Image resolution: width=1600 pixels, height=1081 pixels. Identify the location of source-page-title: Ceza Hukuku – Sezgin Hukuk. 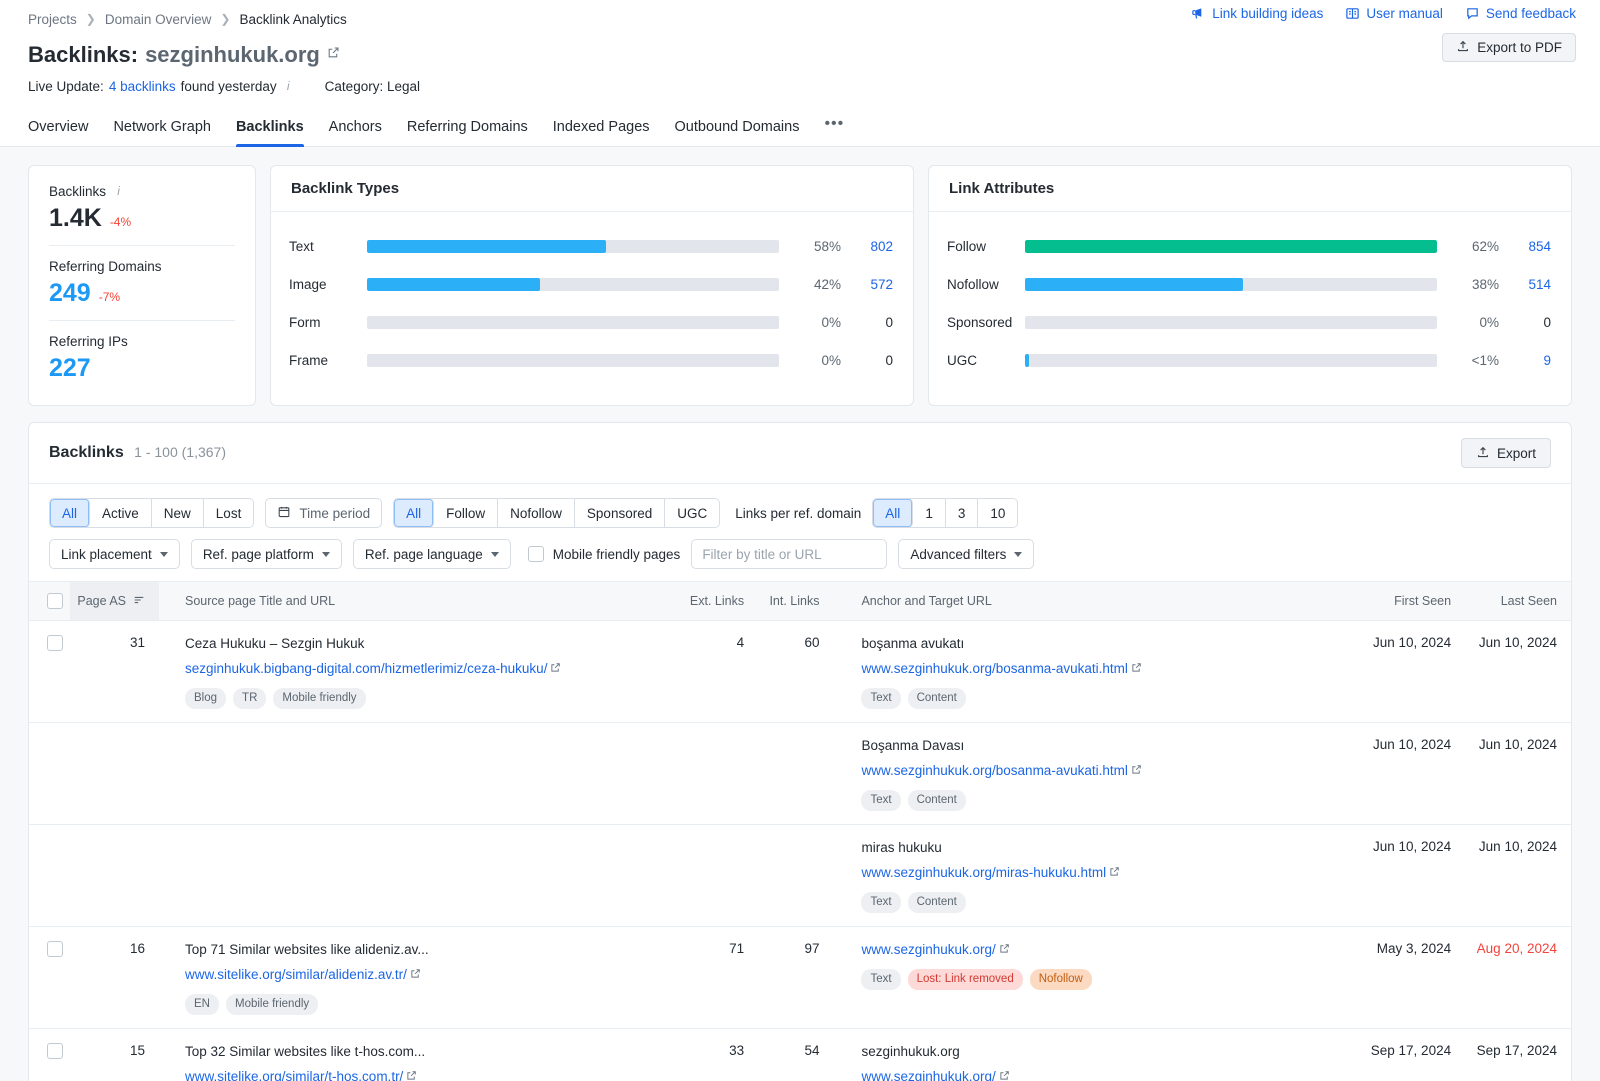
(275, 643).